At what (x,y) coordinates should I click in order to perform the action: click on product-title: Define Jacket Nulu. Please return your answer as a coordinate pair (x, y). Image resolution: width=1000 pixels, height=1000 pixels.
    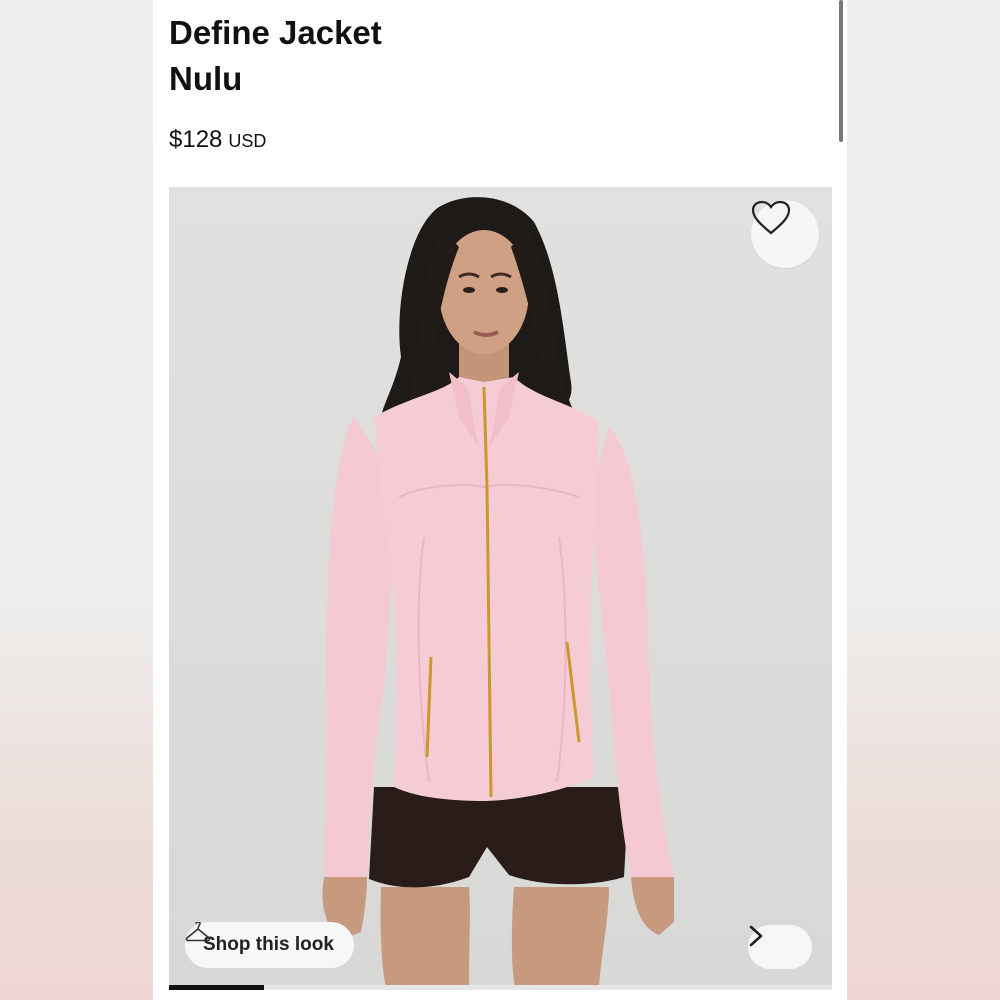
    Looking at the image, I should click on (275, 56).